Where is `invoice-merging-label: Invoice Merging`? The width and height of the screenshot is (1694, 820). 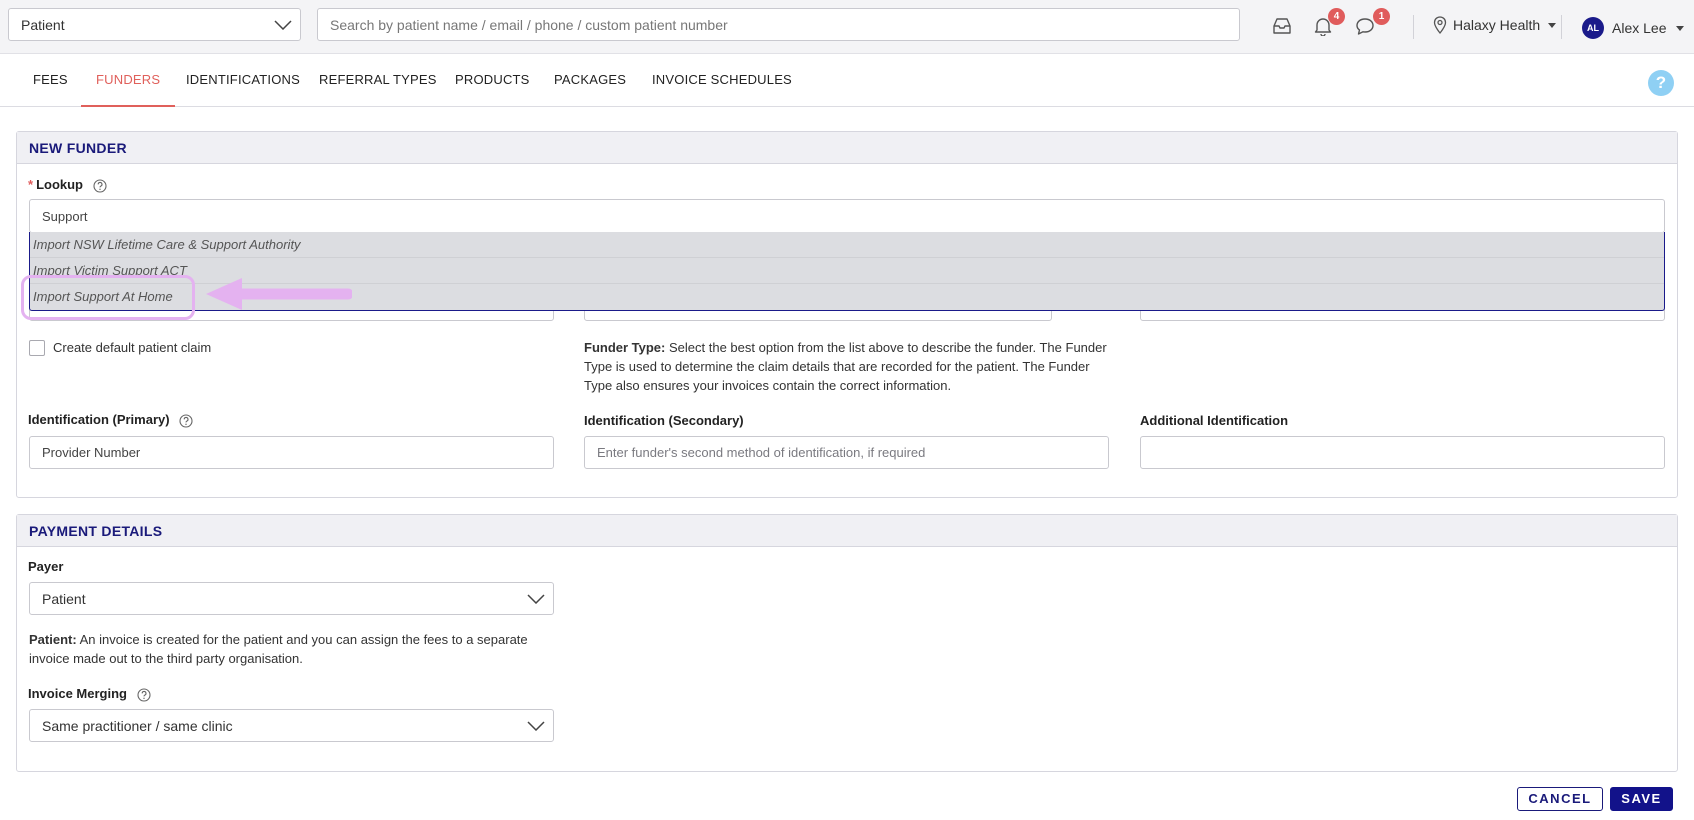
invoice-merging-label: Invoice Merging is located at coordinates (89, 694).